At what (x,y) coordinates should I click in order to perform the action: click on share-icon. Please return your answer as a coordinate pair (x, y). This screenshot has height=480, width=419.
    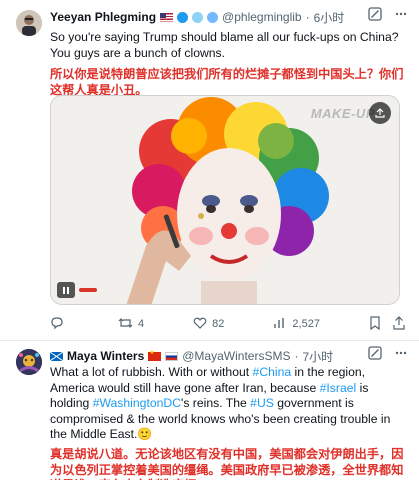
    Looking at the image, I should click on (399, 324).